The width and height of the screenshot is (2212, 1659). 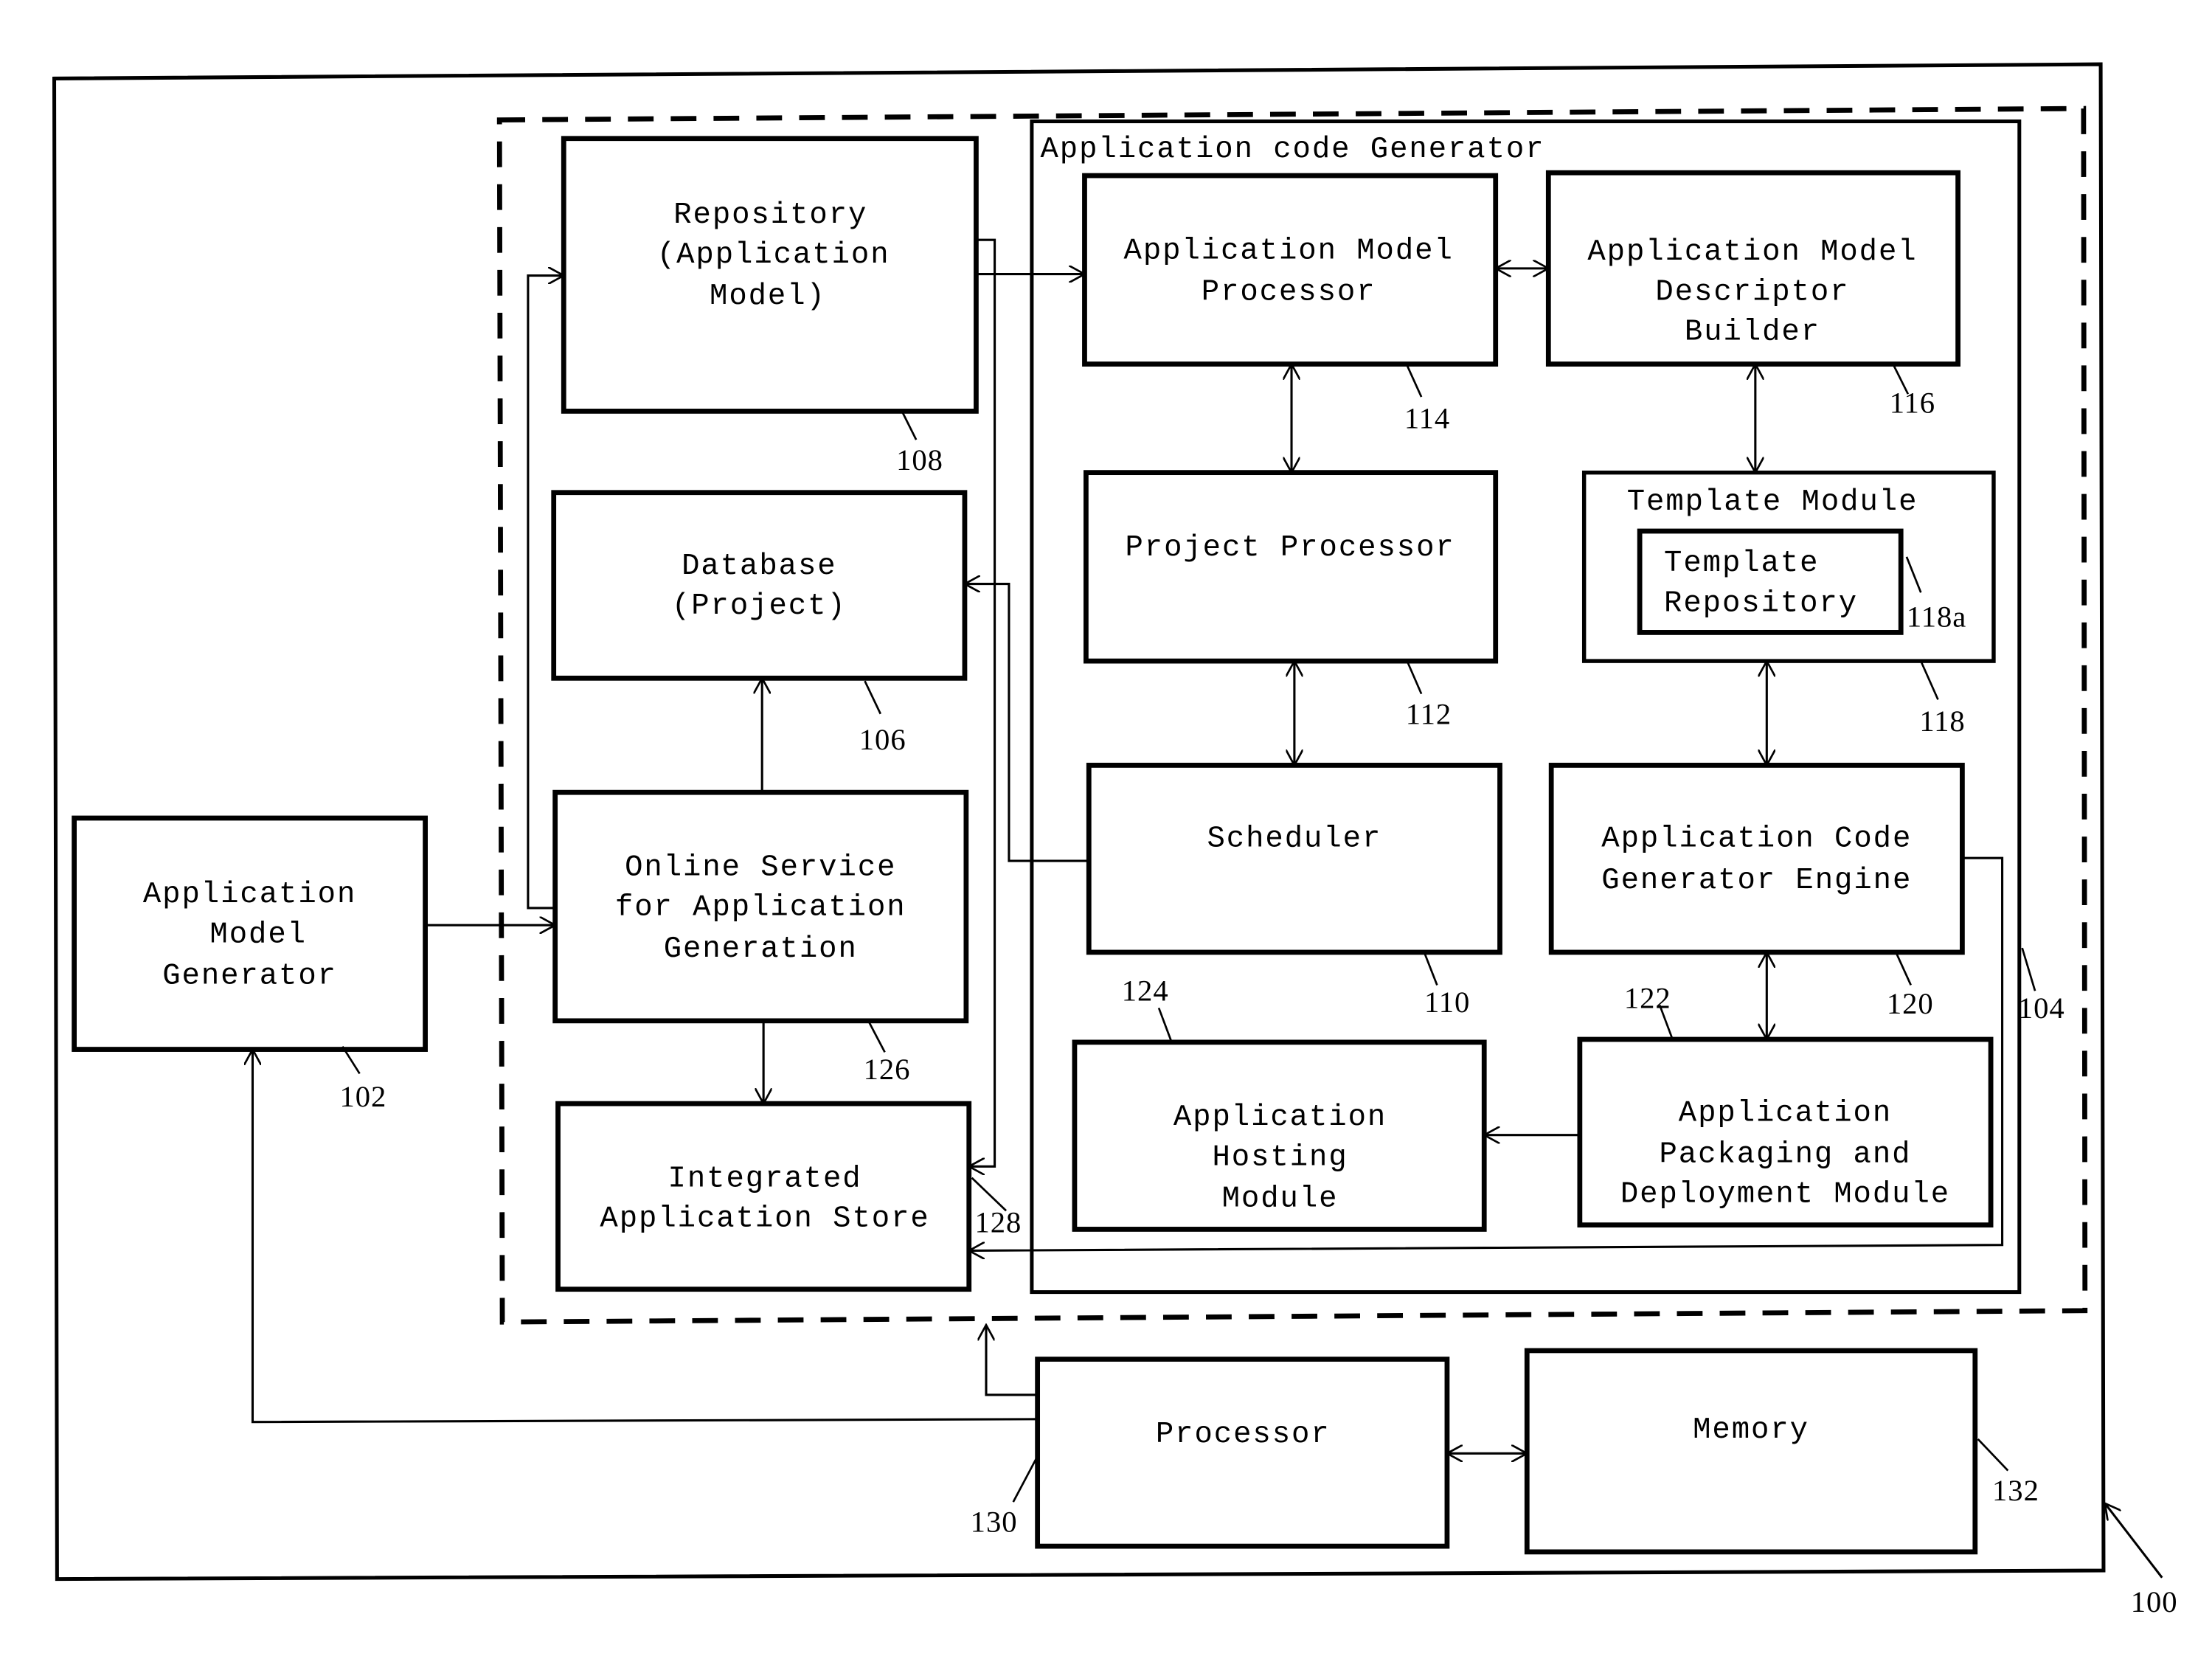 What do you see at coordinates (1280, 1157) in the screenshot?
I see `block-label: Hosting` at bounding box center [1280, 1157].